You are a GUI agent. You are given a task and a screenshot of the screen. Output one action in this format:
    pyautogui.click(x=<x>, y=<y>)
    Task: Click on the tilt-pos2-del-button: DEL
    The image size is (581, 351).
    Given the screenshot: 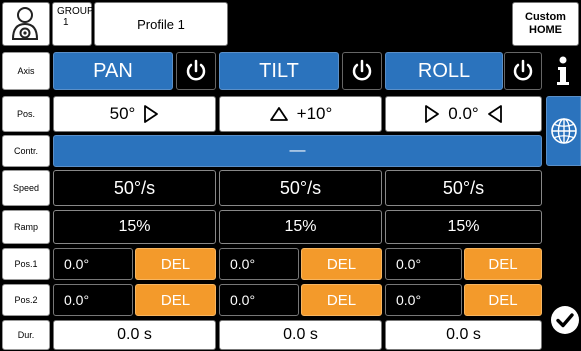 What is the action you would take?
    pyautogui.click(x=341, y=300)
    